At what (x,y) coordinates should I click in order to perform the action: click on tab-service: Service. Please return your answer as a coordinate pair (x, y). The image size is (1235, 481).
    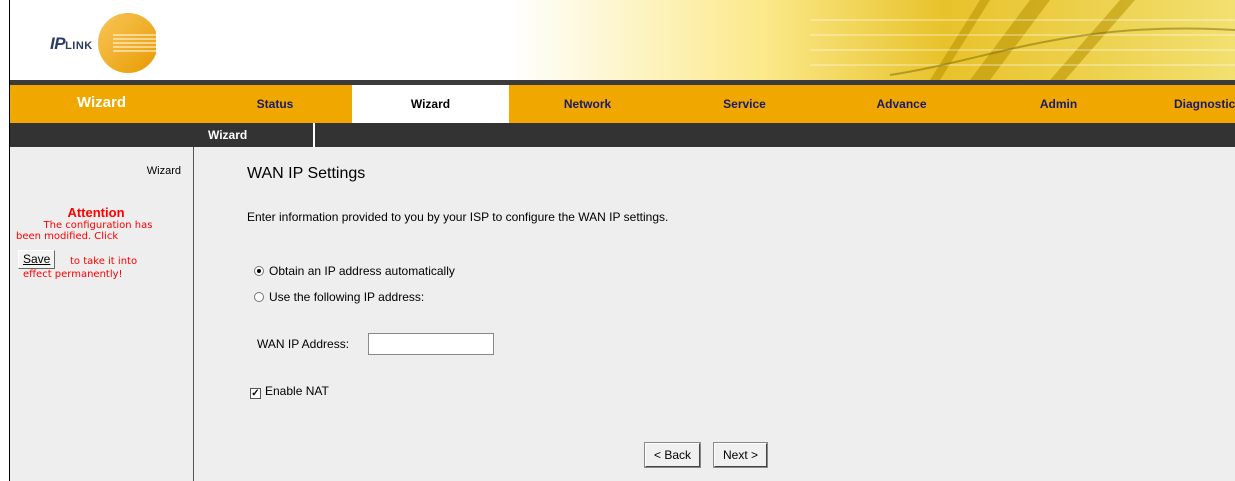
    Looking at the image, I should click on (744, 104).